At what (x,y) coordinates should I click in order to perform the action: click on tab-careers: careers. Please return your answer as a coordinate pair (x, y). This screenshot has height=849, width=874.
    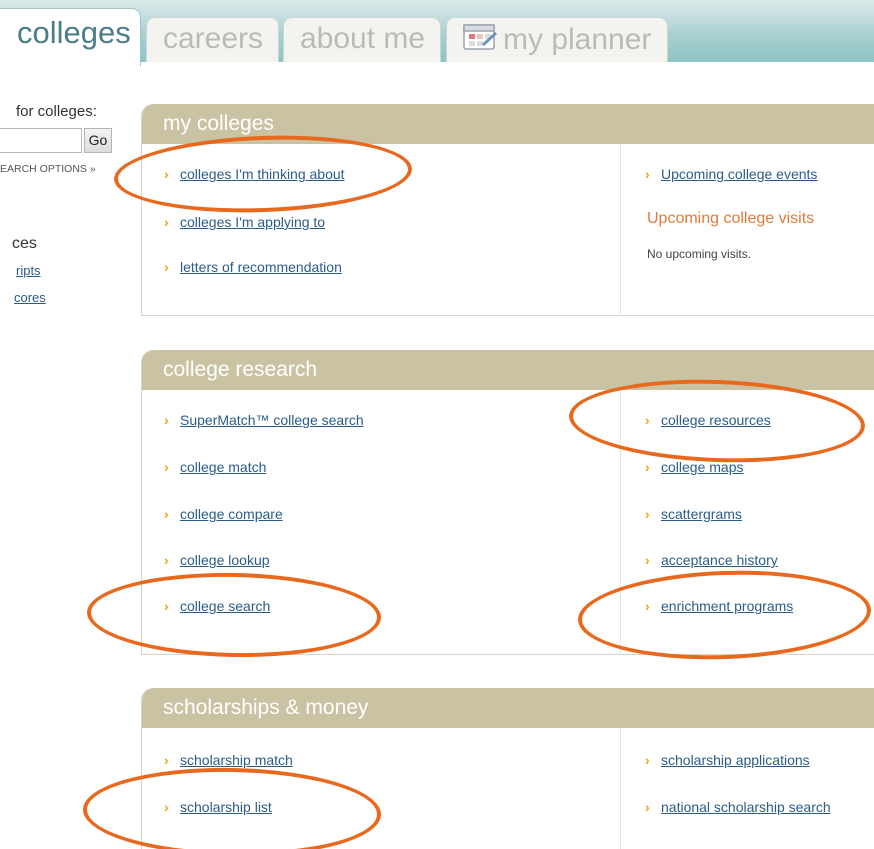
    Looking at the image, I should click on (212, 39).